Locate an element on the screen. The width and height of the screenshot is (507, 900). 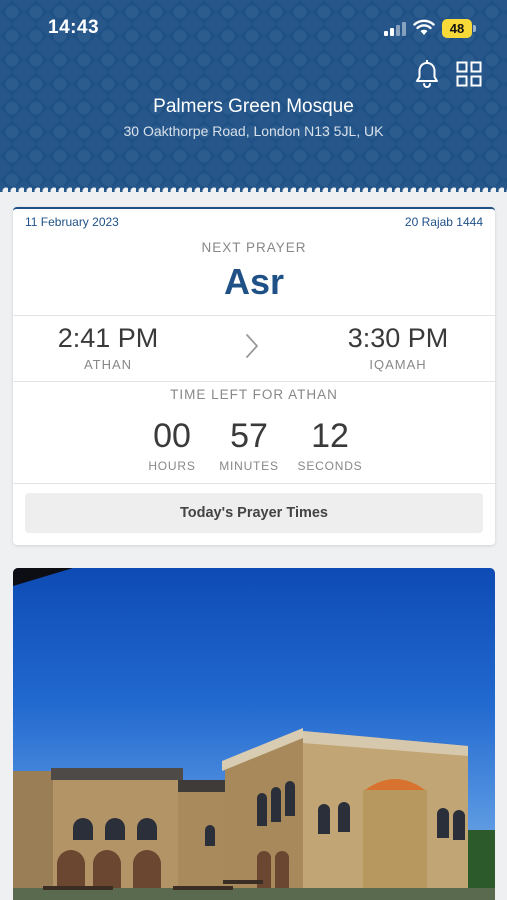
wifi-icon is located at coordinates (424, 27).